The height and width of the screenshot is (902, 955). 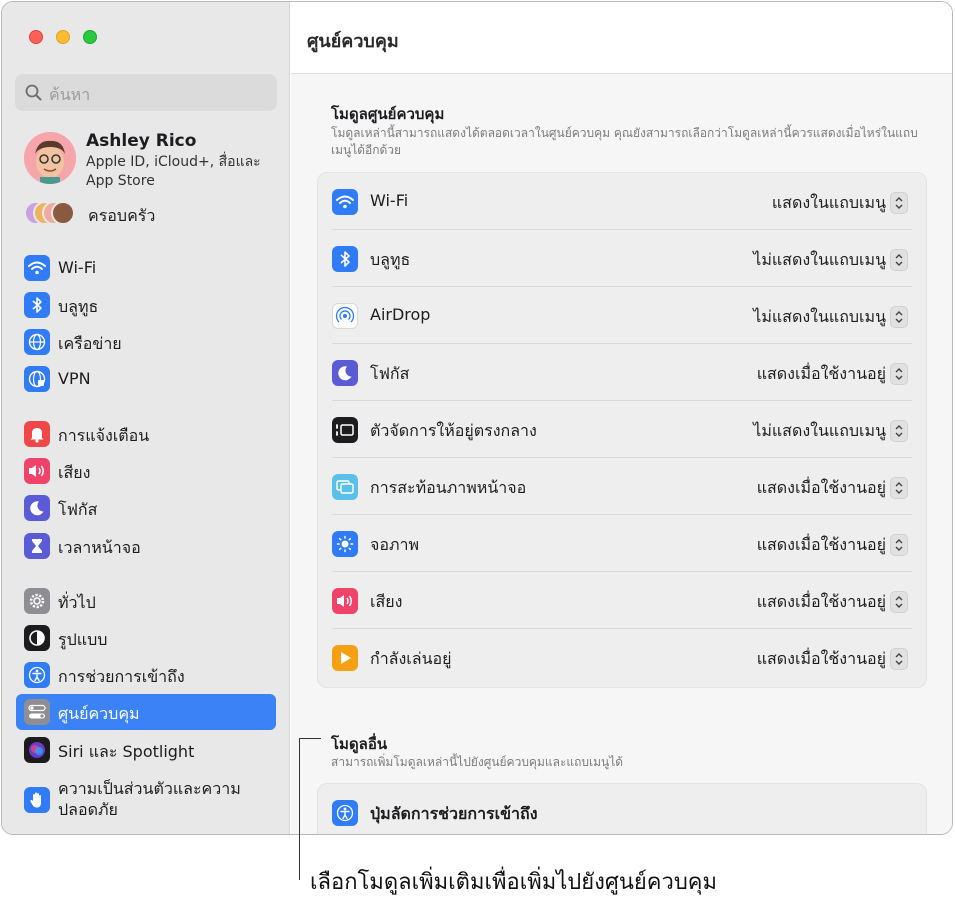 What do you see at coordinates (63, 37) in the screenshot?
I see `minimize-button` at bounding box center [63, 37].